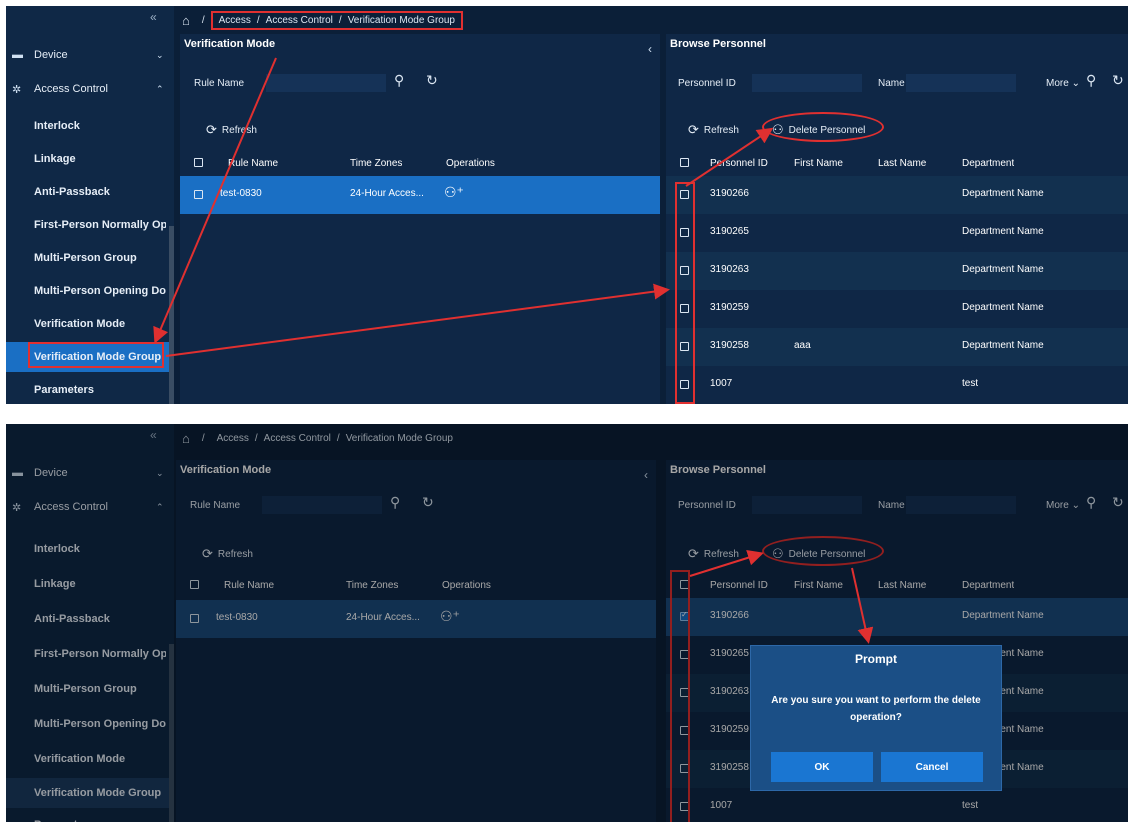  I want to click on annotation-oval-delete, so click(823, 551).